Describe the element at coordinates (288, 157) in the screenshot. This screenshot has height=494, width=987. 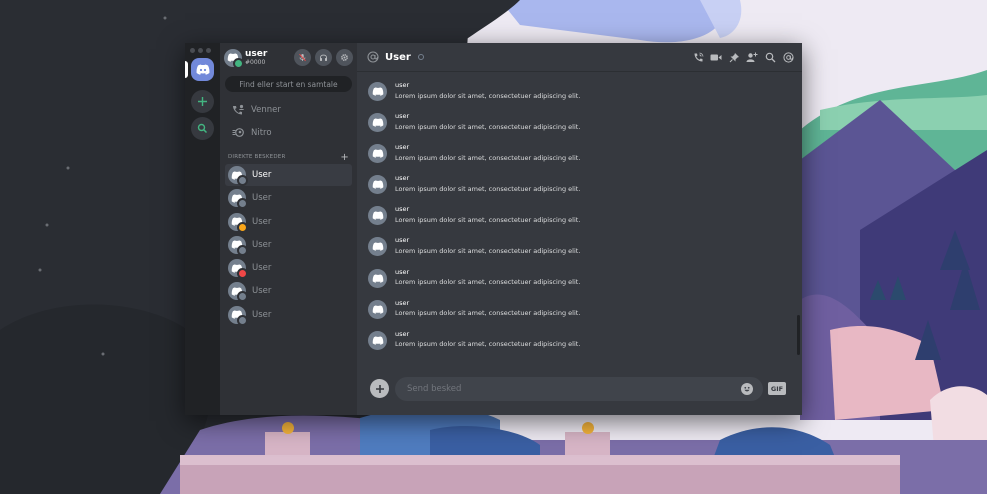
I see `dm-section-header: DIREKTE BESKEDER +` at that location.